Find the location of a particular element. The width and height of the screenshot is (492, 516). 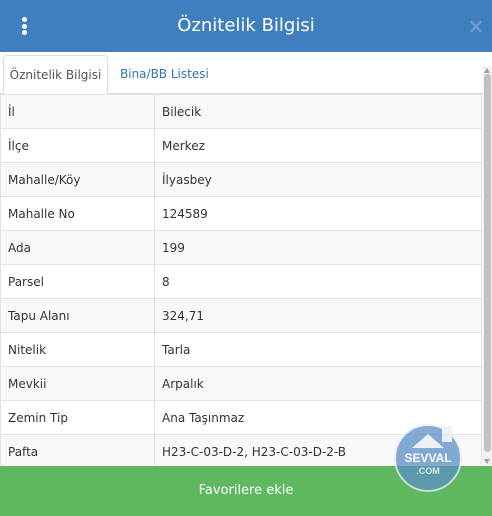

table-row: Mahalle No 124589 is located at coordinates (241, 213).